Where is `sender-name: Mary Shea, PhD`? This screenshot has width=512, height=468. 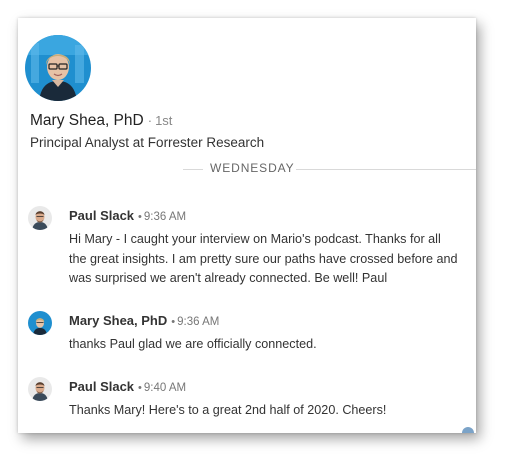
sender-name: Mary Shea, PhD is located at coordinates (118, 320).